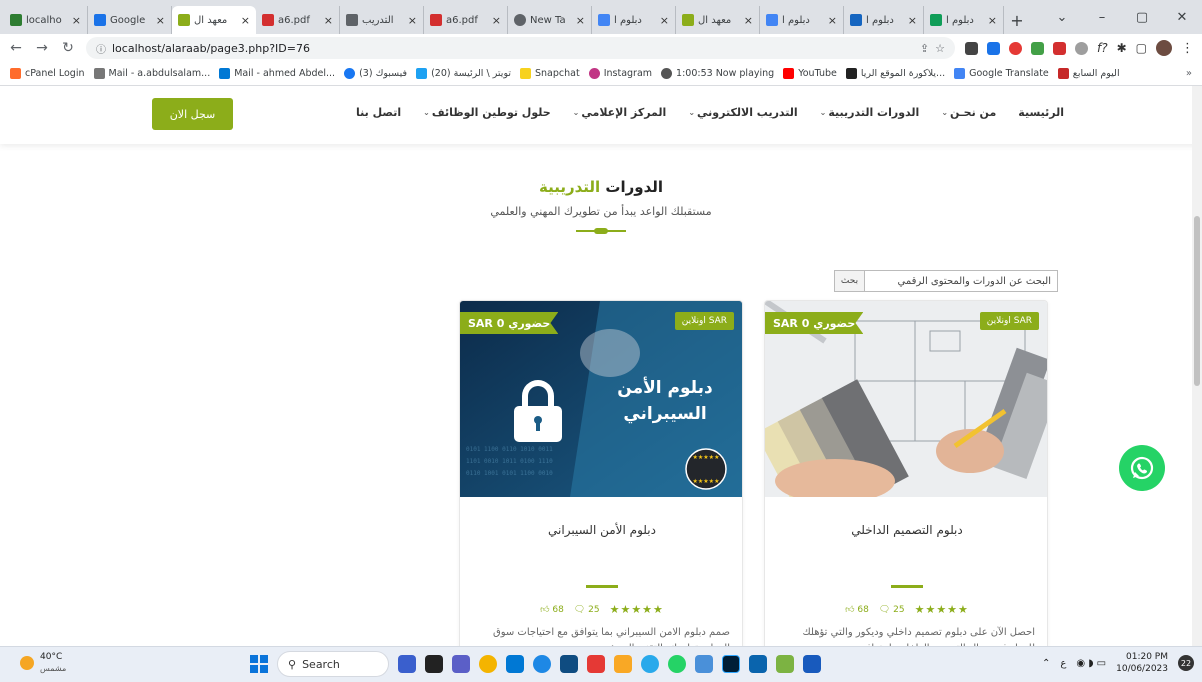 This screenshot has width=1202, height=682. What do you see at coordinates (1141, 48) in the screenshot?
I see `side-panel-icon: ▢` at bounding box center [1141, 48].